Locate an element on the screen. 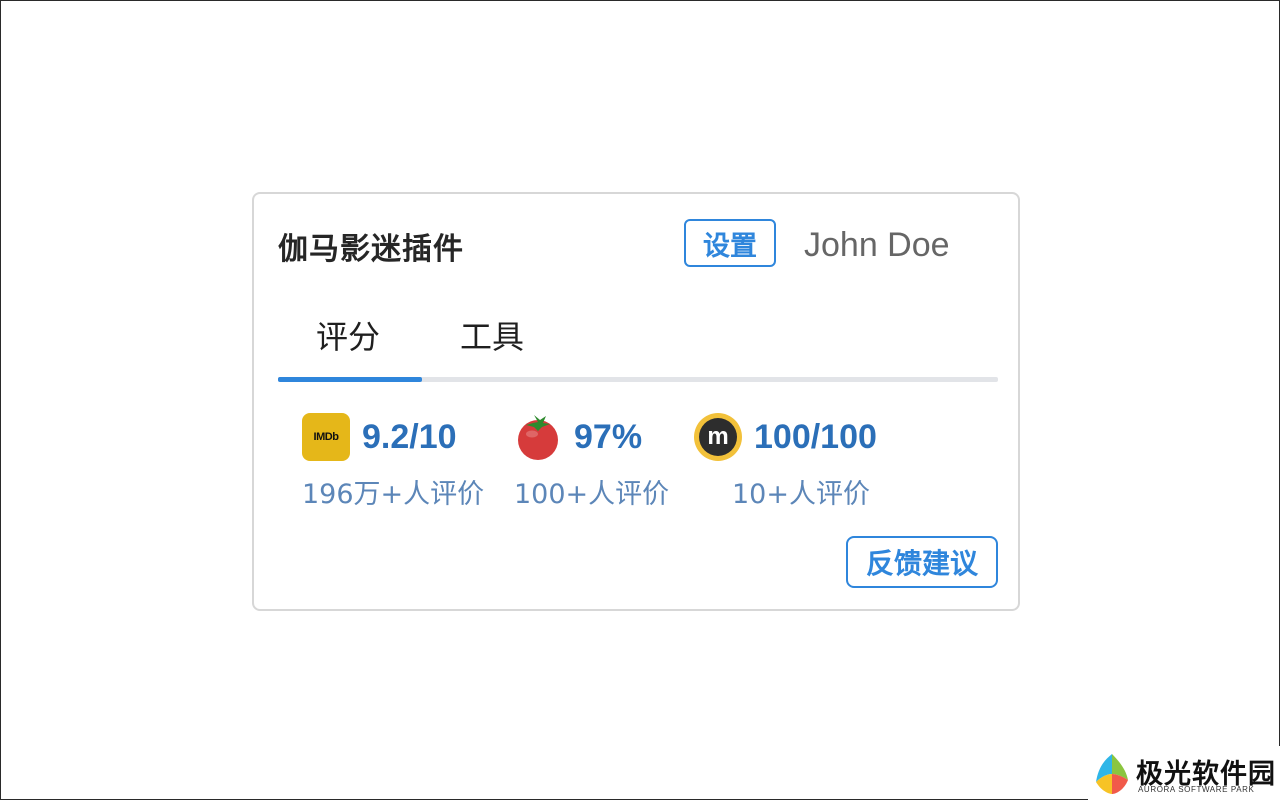 The width and height of the screenshot is (1280, 800). rating-imdb: IMDb 9.2/10 196万+人评价 is located at coordinates (393, 461).